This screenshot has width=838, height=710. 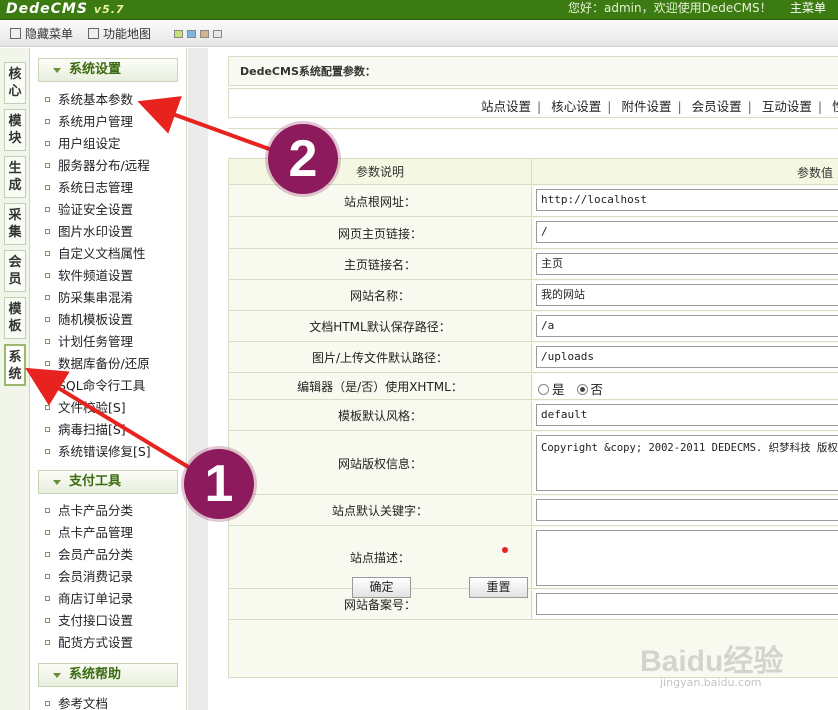 I want to click on radio-no, so click(x=582, y=389).